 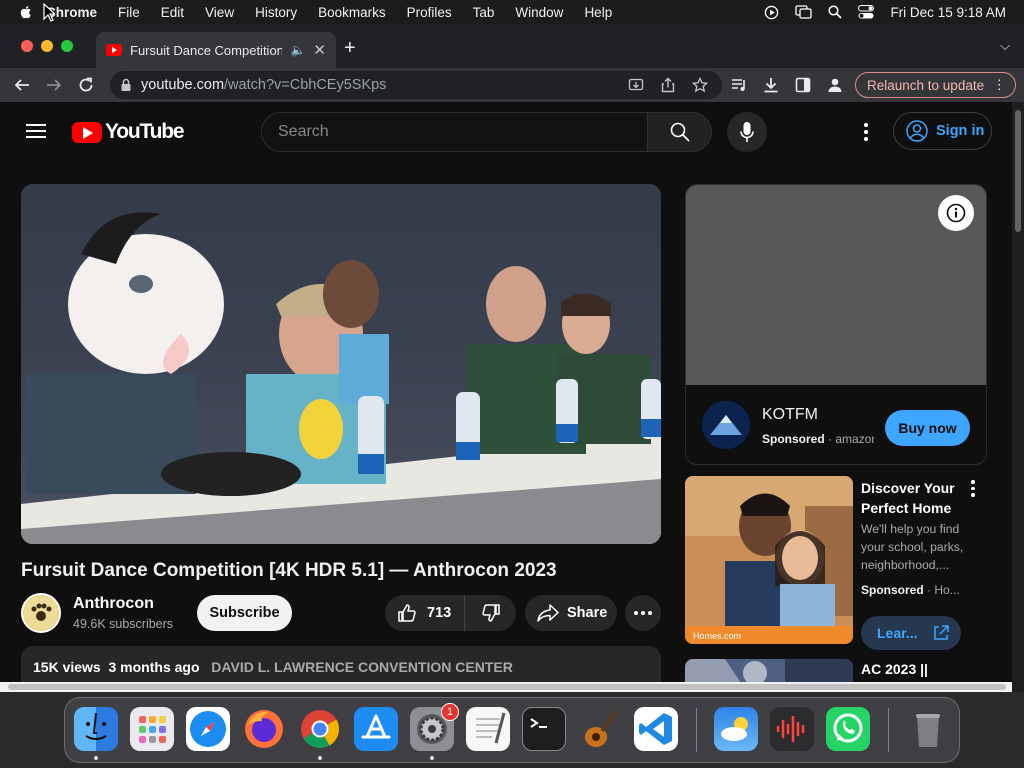 I want to click on menu-view: View, so click(x=219, y=12).